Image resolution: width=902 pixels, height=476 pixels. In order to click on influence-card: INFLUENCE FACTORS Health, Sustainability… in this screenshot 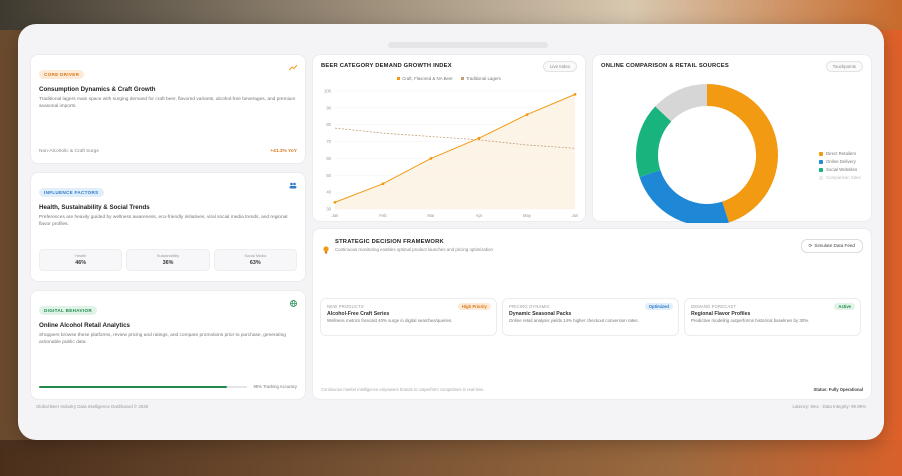, I will do `click(168, 227)`.